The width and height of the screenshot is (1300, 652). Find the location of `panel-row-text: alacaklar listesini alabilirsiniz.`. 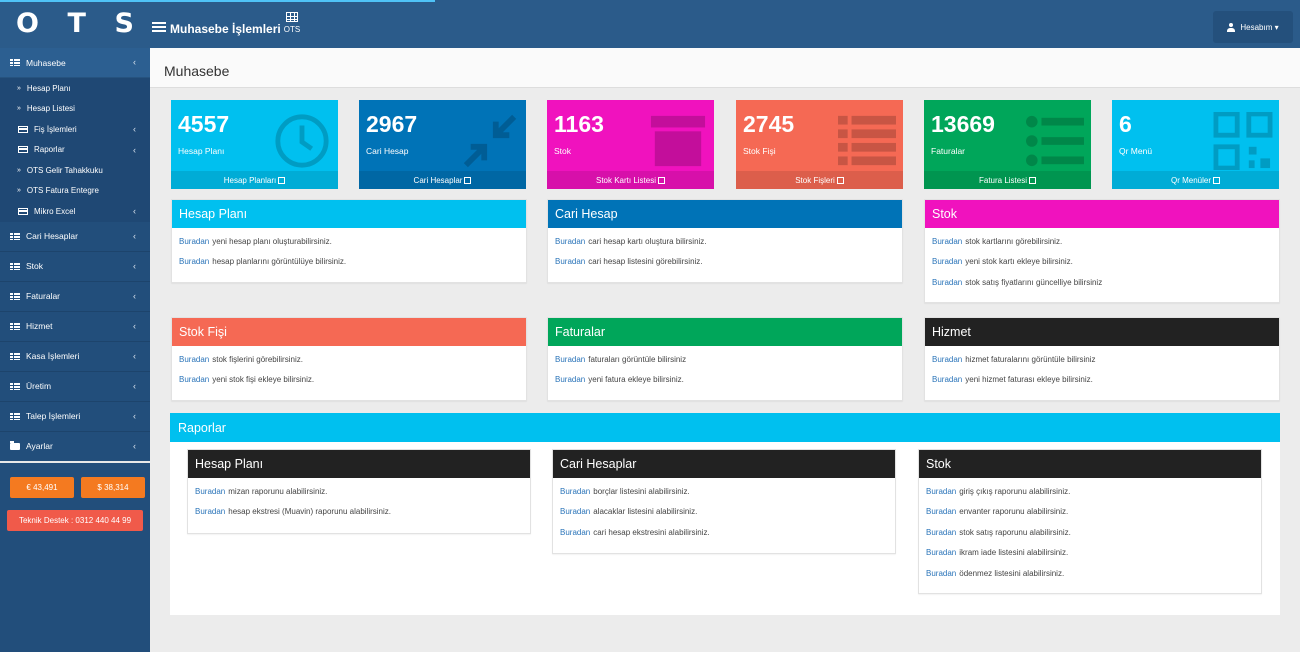

panel-row-text: alacaklar listesini alabilirsiniz. is located at coordinates (645, 512).